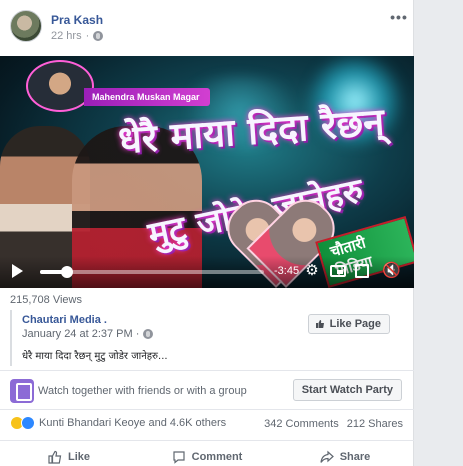 This screenshot has width=463, height=466. I want to click on view-count: 215,708 Views, so click(46, 300).